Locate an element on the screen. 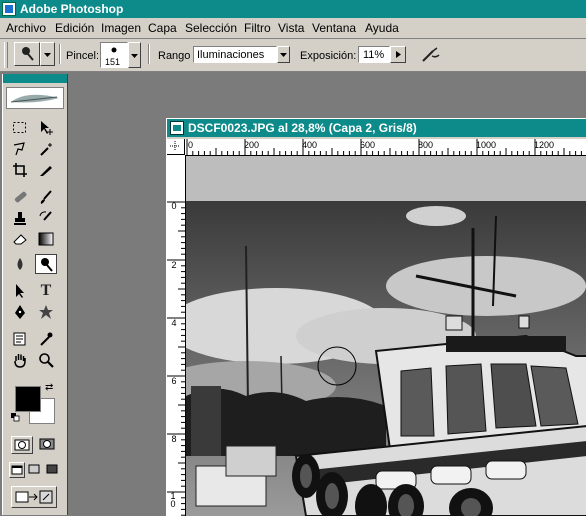 The image size is (586, 516). healing-brush-tool is located at coordinates (20, 197).